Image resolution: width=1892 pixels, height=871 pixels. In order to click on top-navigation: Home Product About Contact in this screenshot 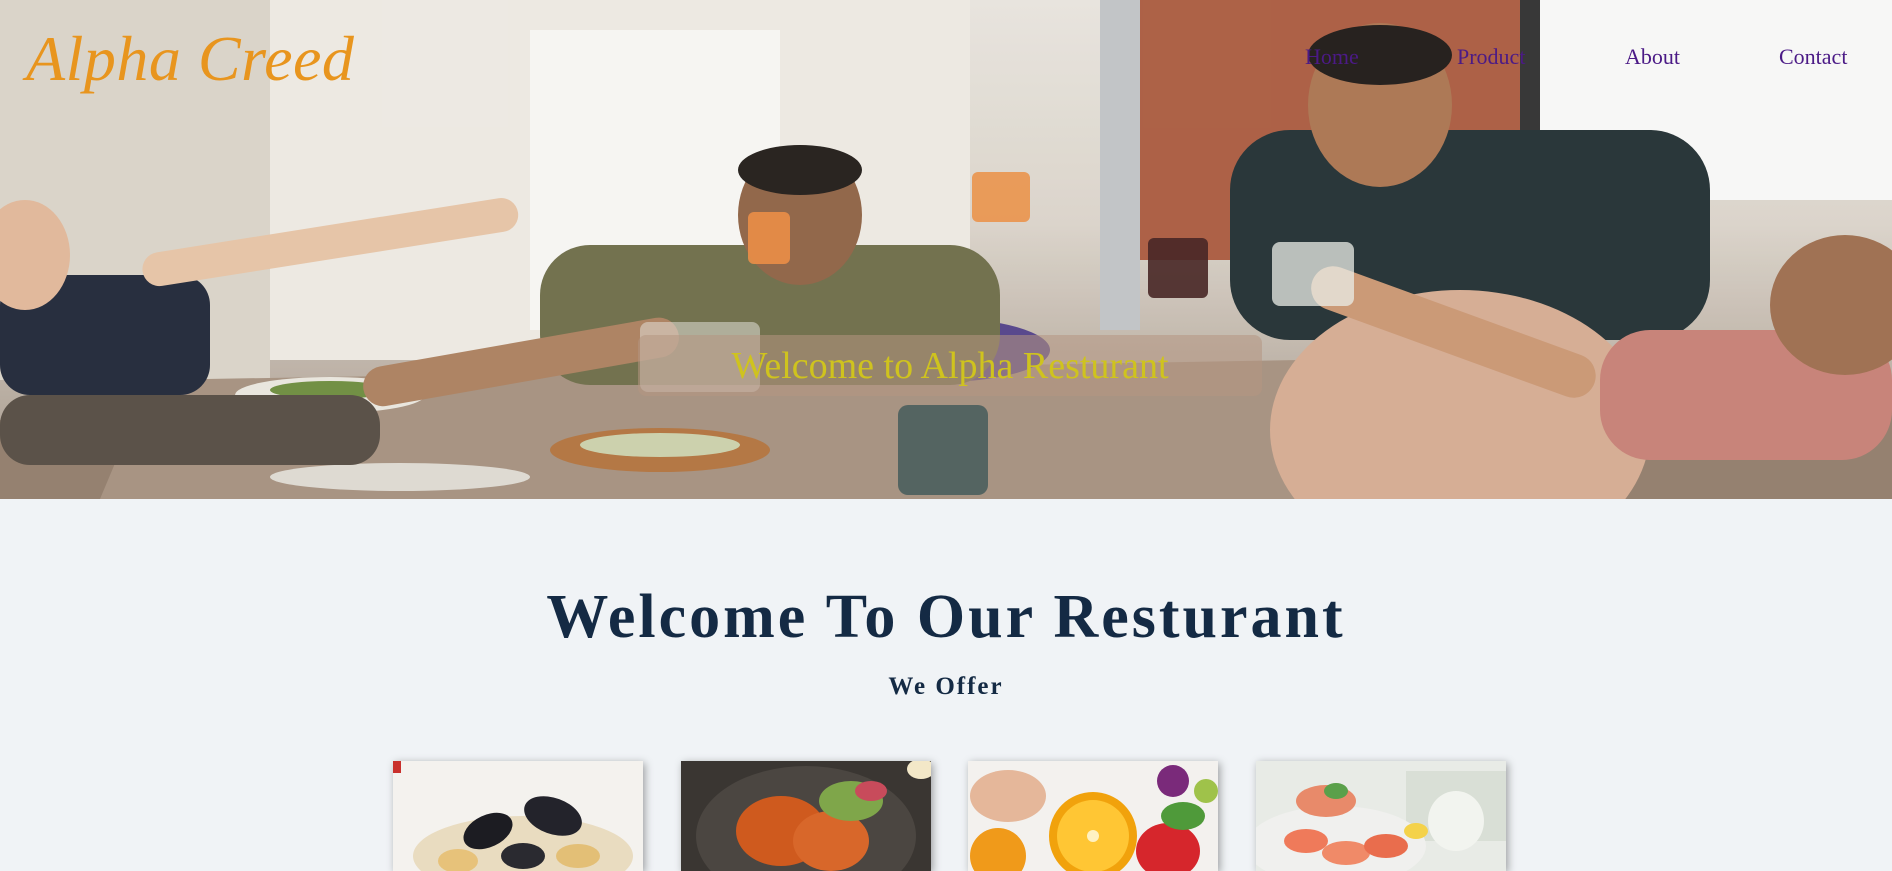, I will do `click(946, 59)`.